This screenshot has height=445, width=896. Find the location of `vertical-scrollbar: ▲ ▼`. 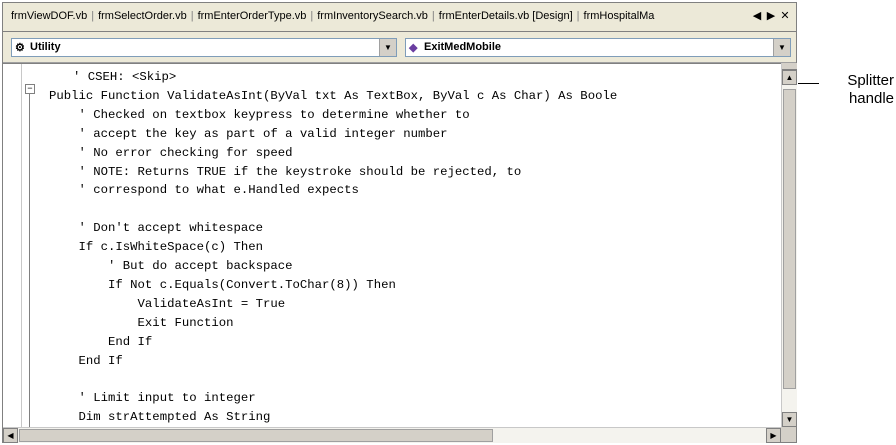

vertical-scrollbar: ▲ ▼ is located at coordinates (789, 245).